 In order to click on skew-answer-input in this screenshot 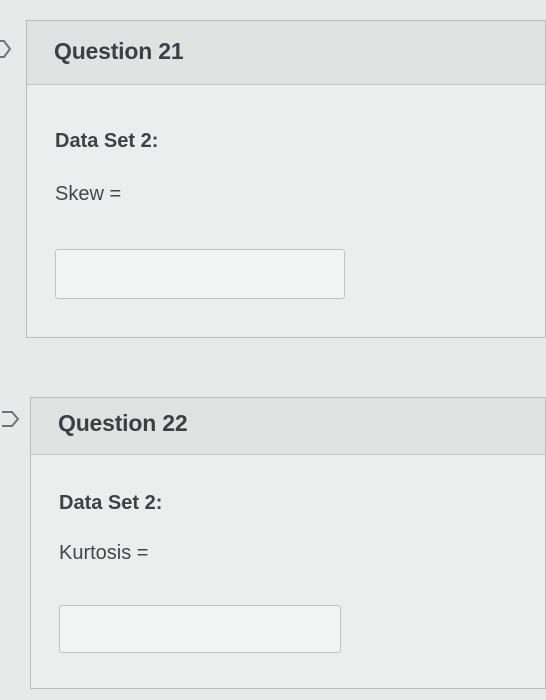, I will do `click(200, 274)`.